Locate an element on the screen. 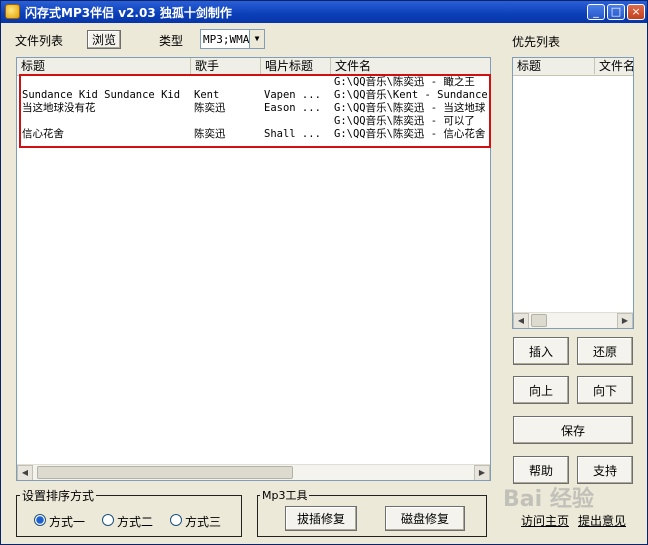 The width and height of the screenshot is (648, 545). column-artist: 歌手 is located at coordinates (226, 66).